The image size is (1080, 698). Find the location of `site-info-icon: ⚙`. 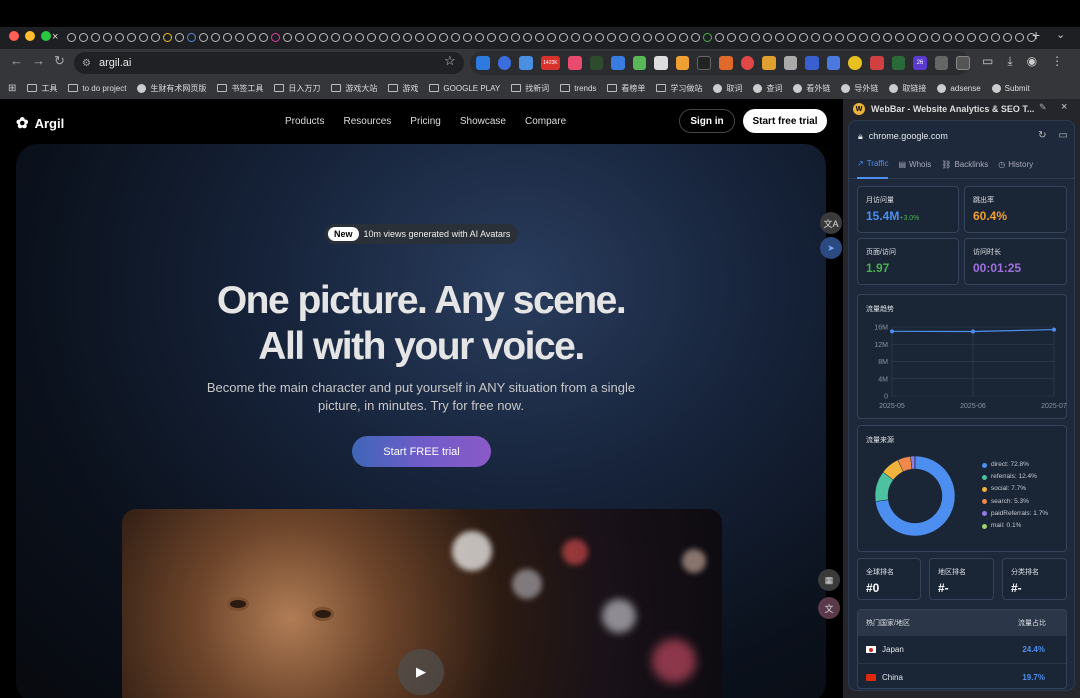

site-info-icon: ⚙ is located at coordinates (86, 63).